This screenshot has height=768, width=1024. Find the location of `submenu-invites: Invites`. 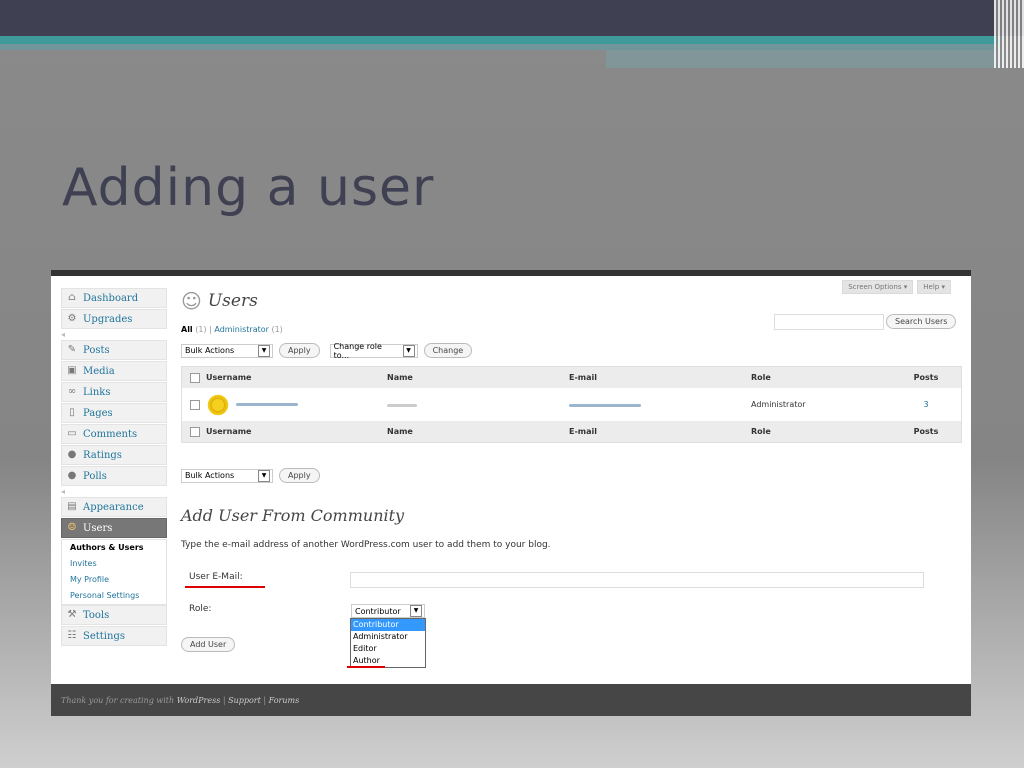

submenu-invites: Invites is located at coordinates (114, 564).